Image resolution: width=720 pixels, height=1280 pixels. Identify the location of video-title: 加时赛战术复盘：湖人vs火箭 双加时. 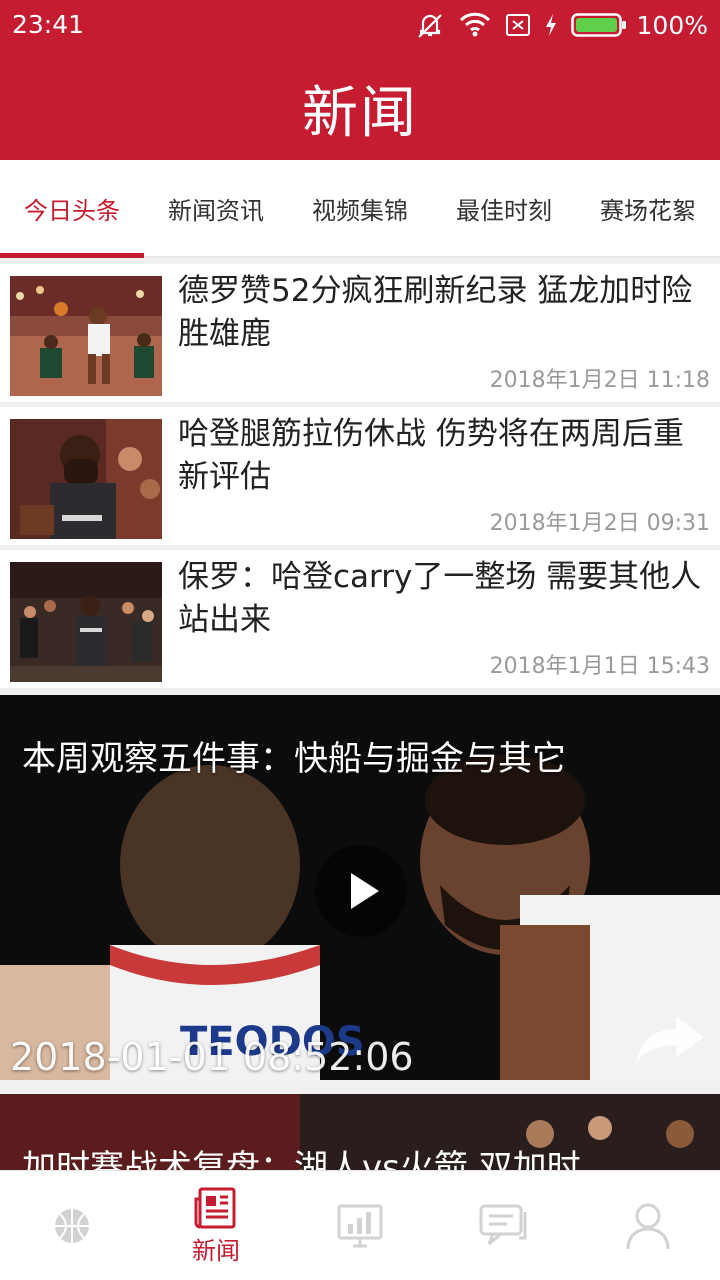
(301, 1161).